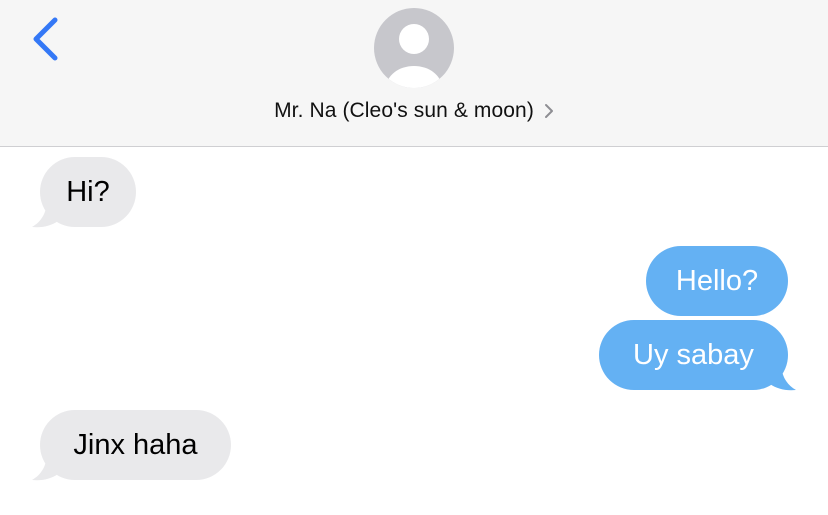 This screenshot has width=828, height=515. I want to click on back-button, so click(47, 41).